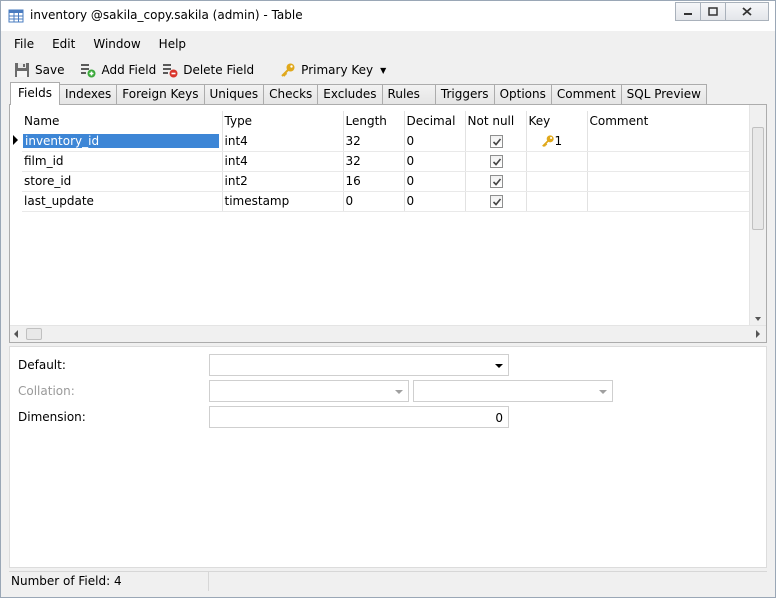 This screenshot has height=598, width=776. Describe the element at coordinates (758, 319) in the screenshot. I see `scroll-down-arrow-icon` at that location.